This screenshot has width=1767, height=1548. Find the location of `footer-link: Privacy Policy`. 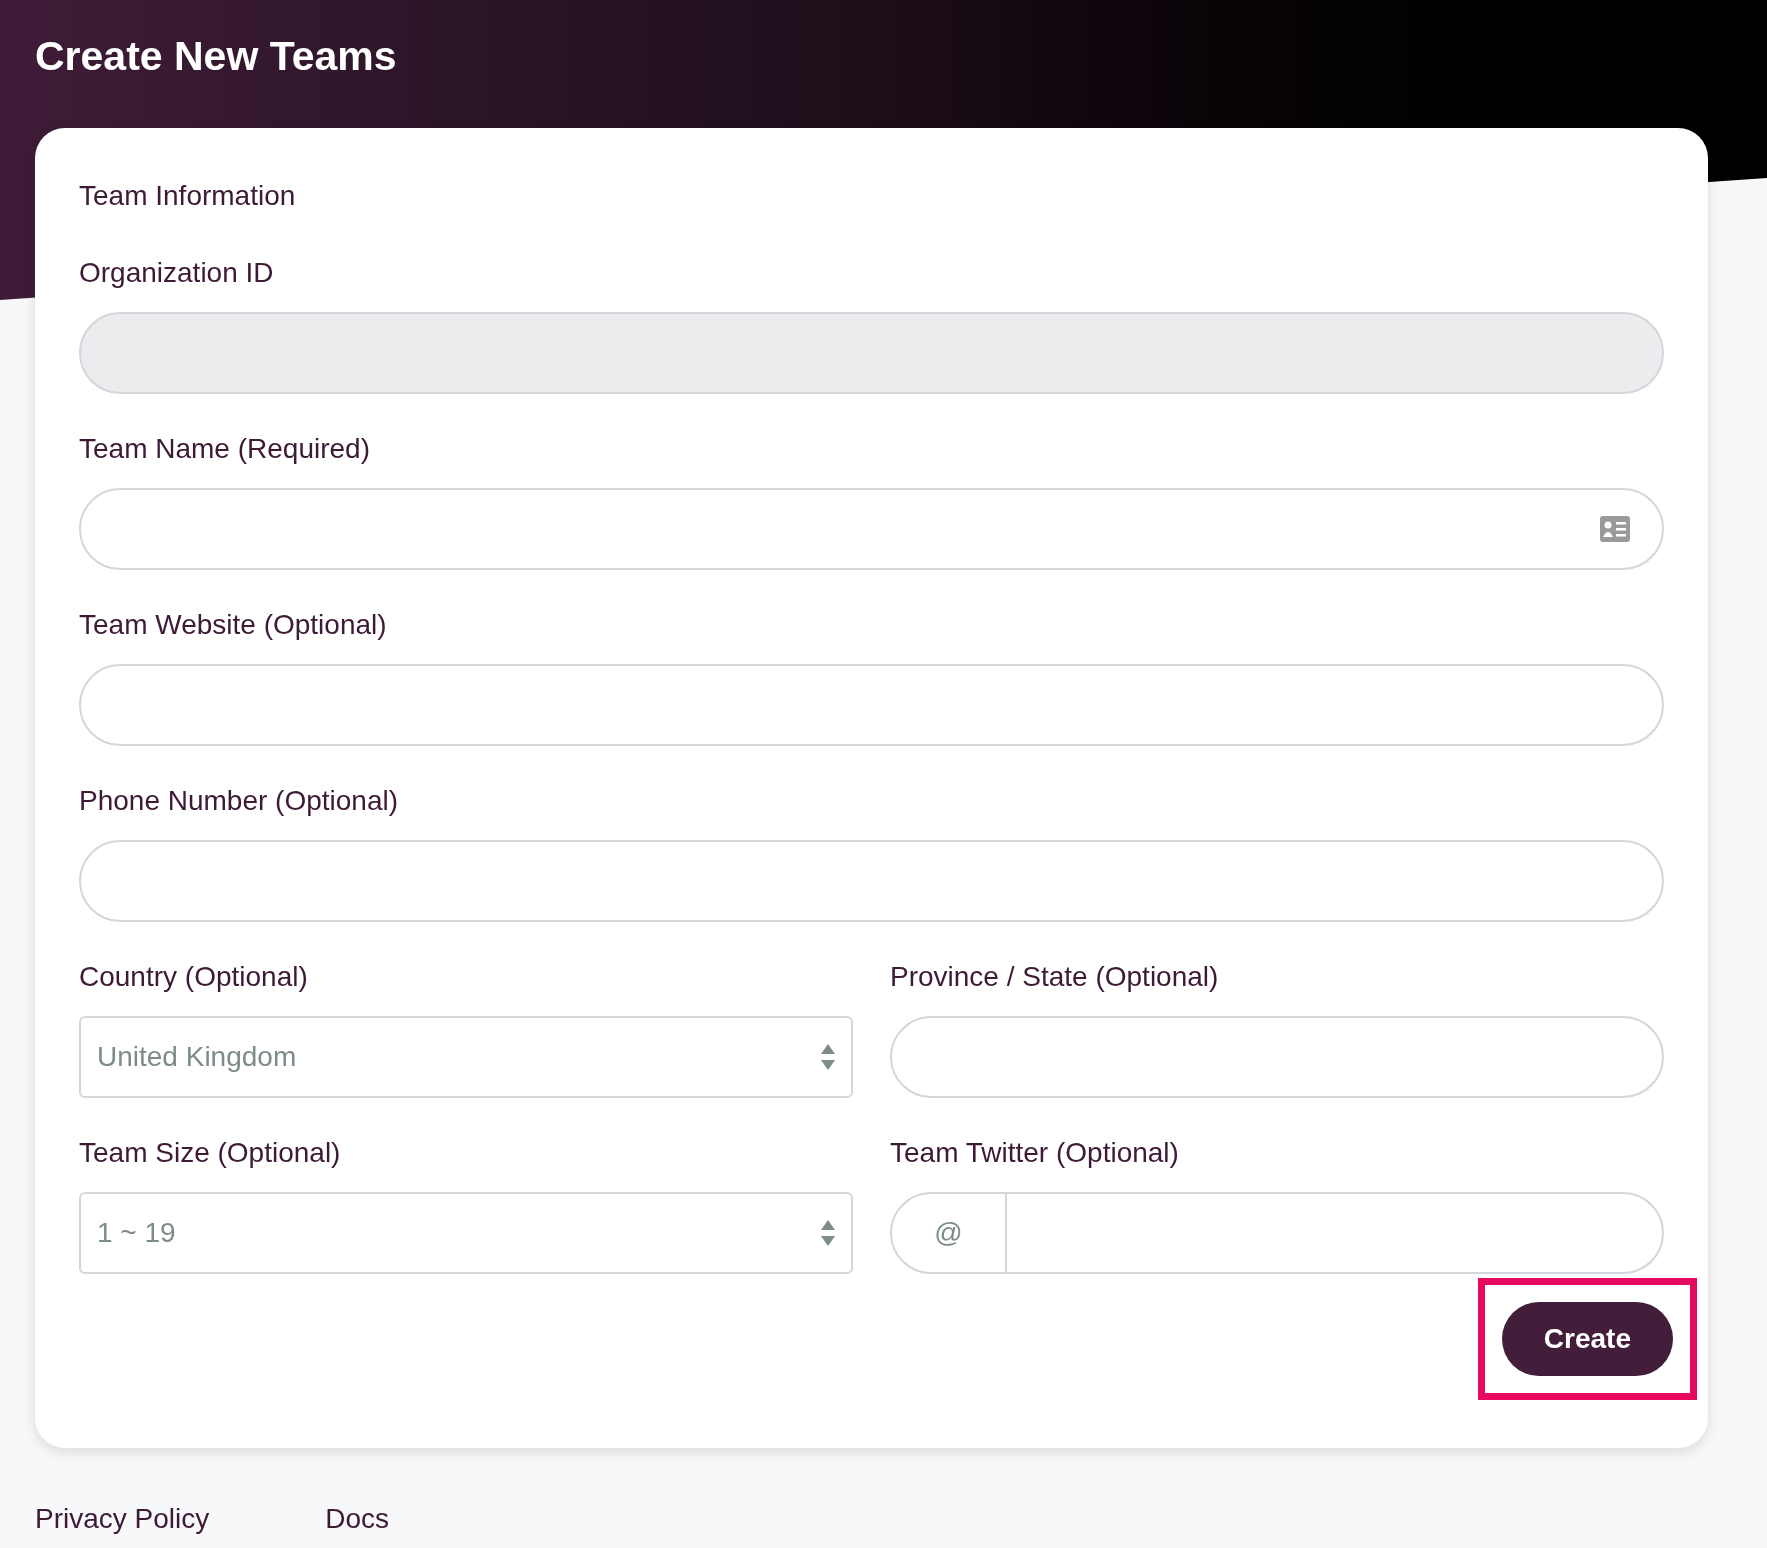

footer-link: Privacy Policy is located at coordinates (122, 1519).